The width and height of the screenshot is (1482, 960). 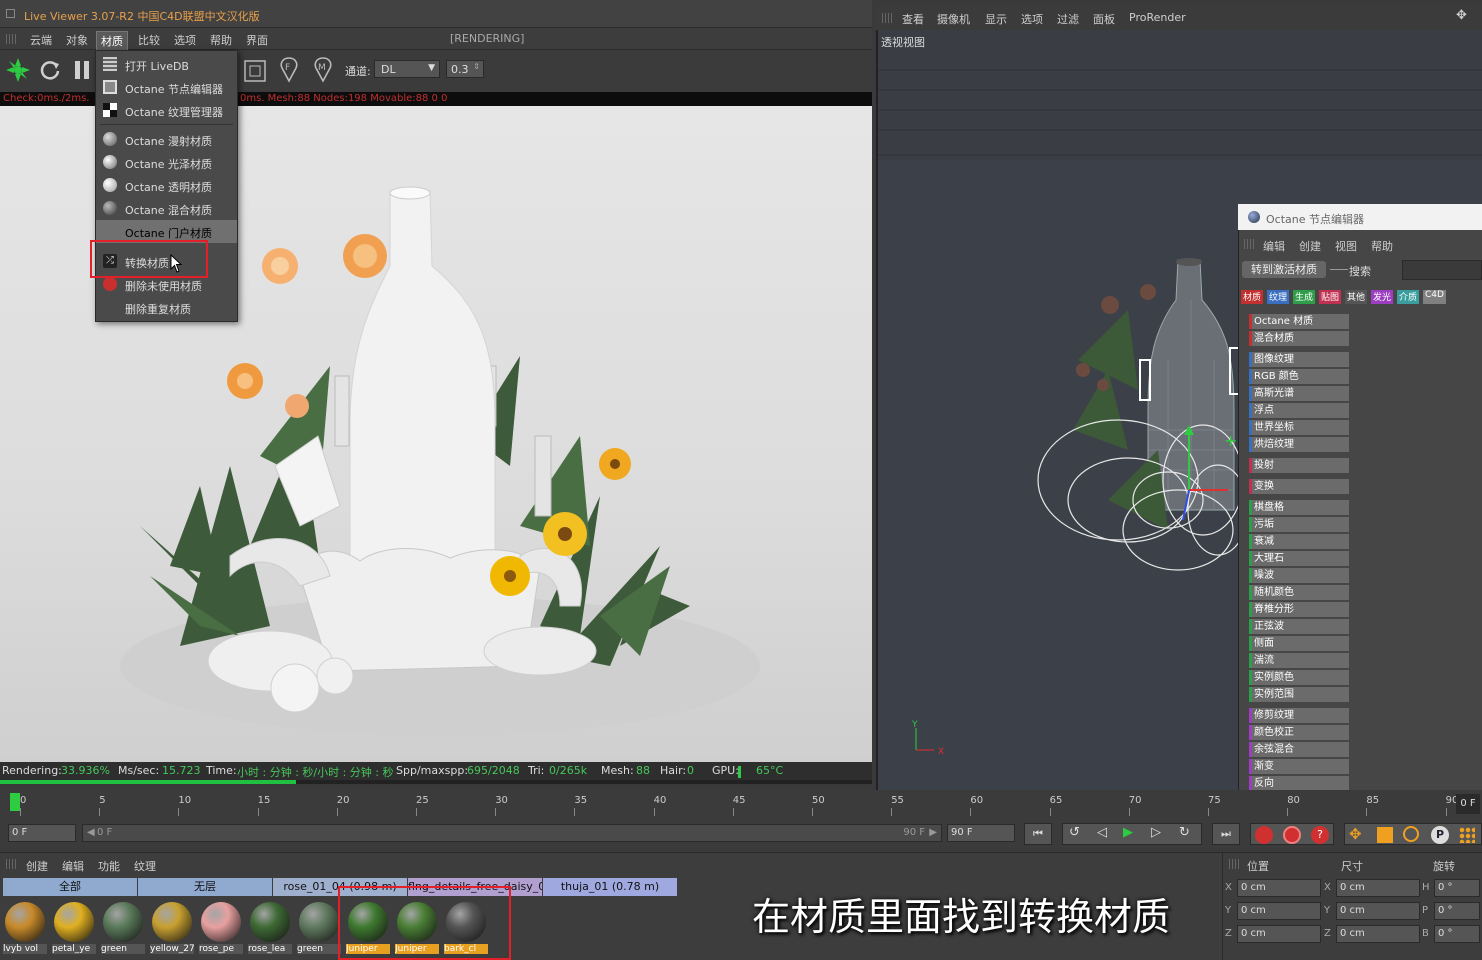 What do you see at coordinates (1299, 558) in the screenshot?
I see `node-item: 大理石` at bounding box center [1299, 558].